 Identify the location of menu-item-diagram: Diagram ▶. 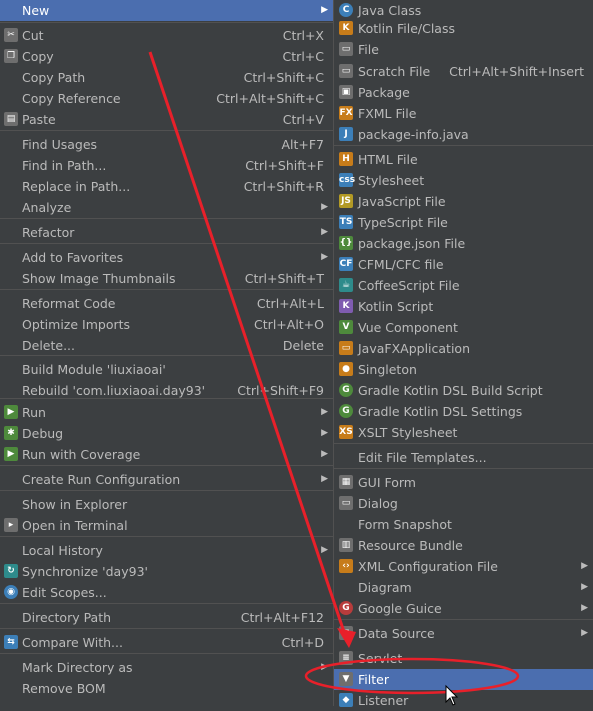
(463, 587).